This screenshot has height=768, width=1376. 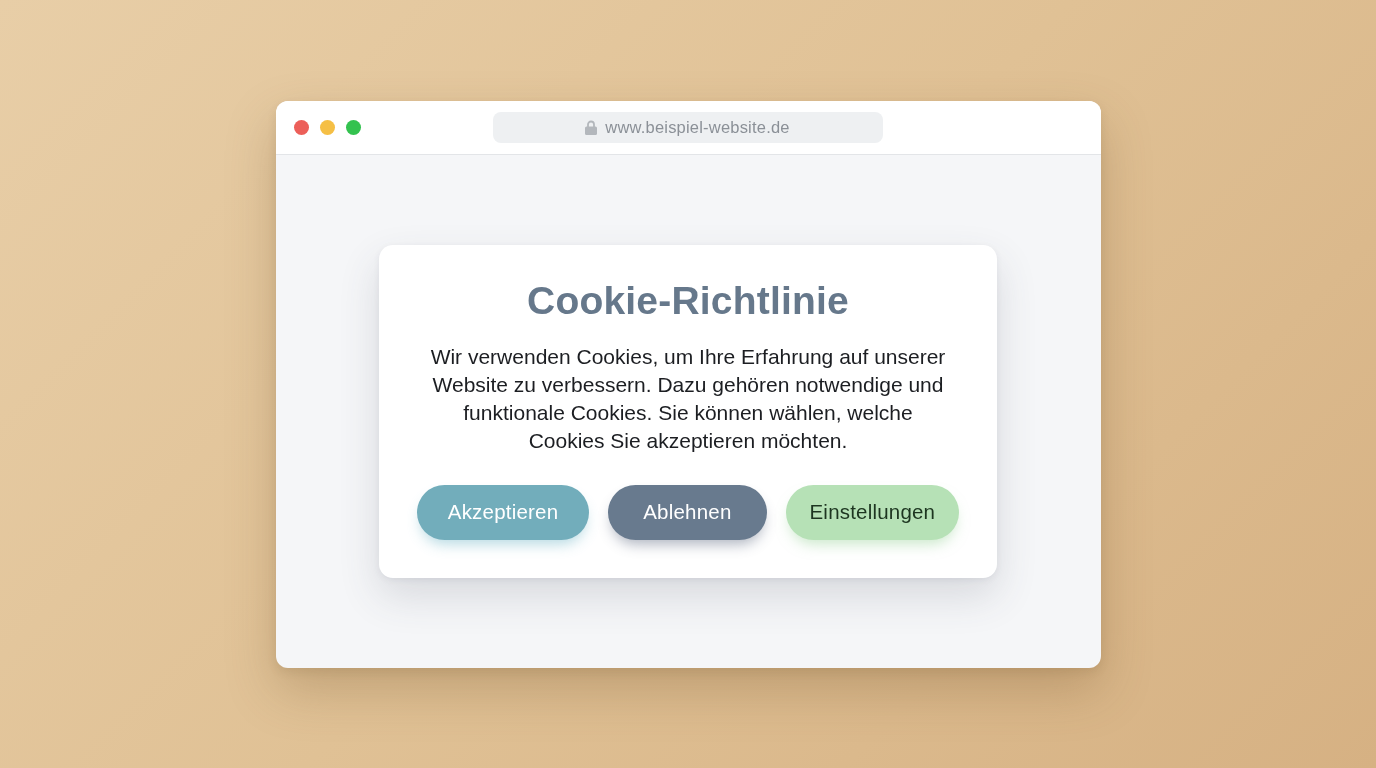 What do you see at coordinates (353, 127) in the screenshot?
I see `maximize-icon` at bounding box center [353, 127].